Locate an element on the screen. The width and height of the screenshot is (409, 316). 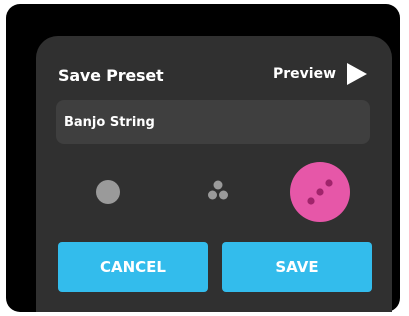
single-dot-icon is located at coordinates (108, 192).